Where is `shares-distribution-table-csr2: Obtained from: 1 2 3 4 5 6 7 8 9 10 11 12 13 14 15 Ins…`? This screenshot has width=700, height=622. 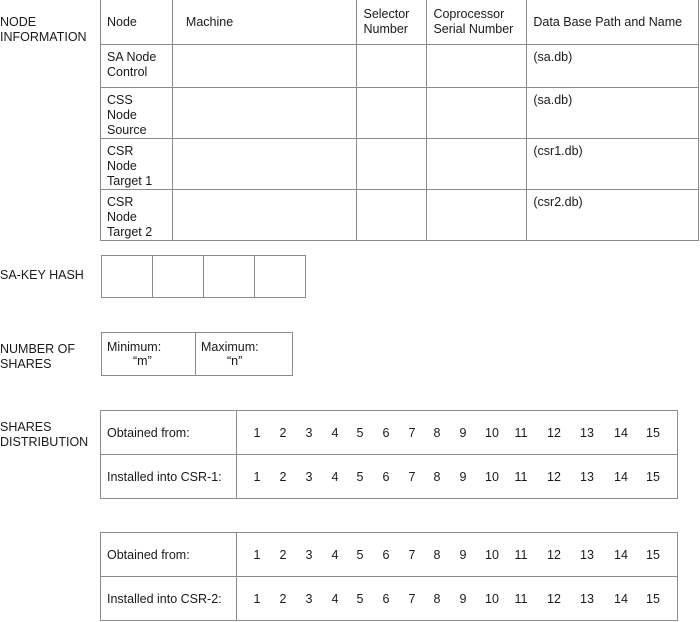
shares-distribution-table-csr2: Obtained from: 1 2 3 4 5 6 7 8 9 10 11 12 13 14 15 Ins… is located at coordinates (389, 576).